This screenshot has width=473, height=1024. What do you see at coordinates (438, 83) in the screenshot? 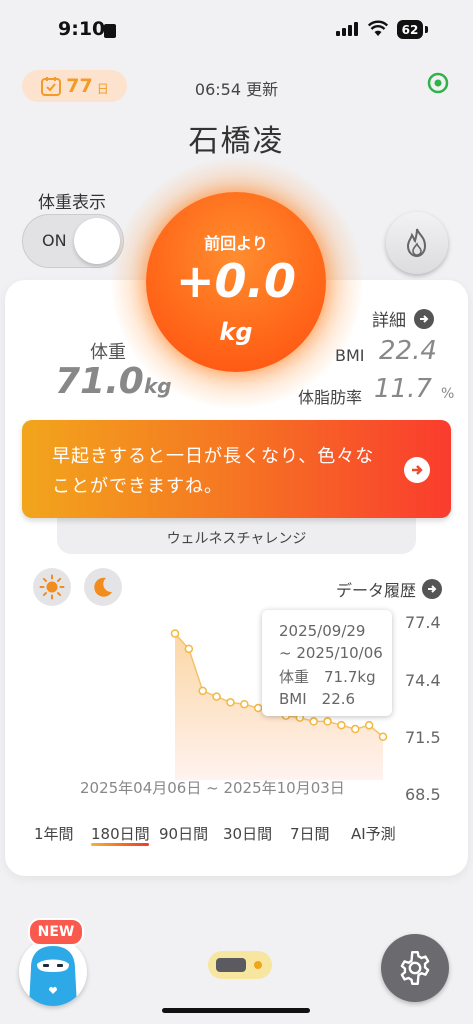
I see `target-icon` at bounding box center [438, 83].